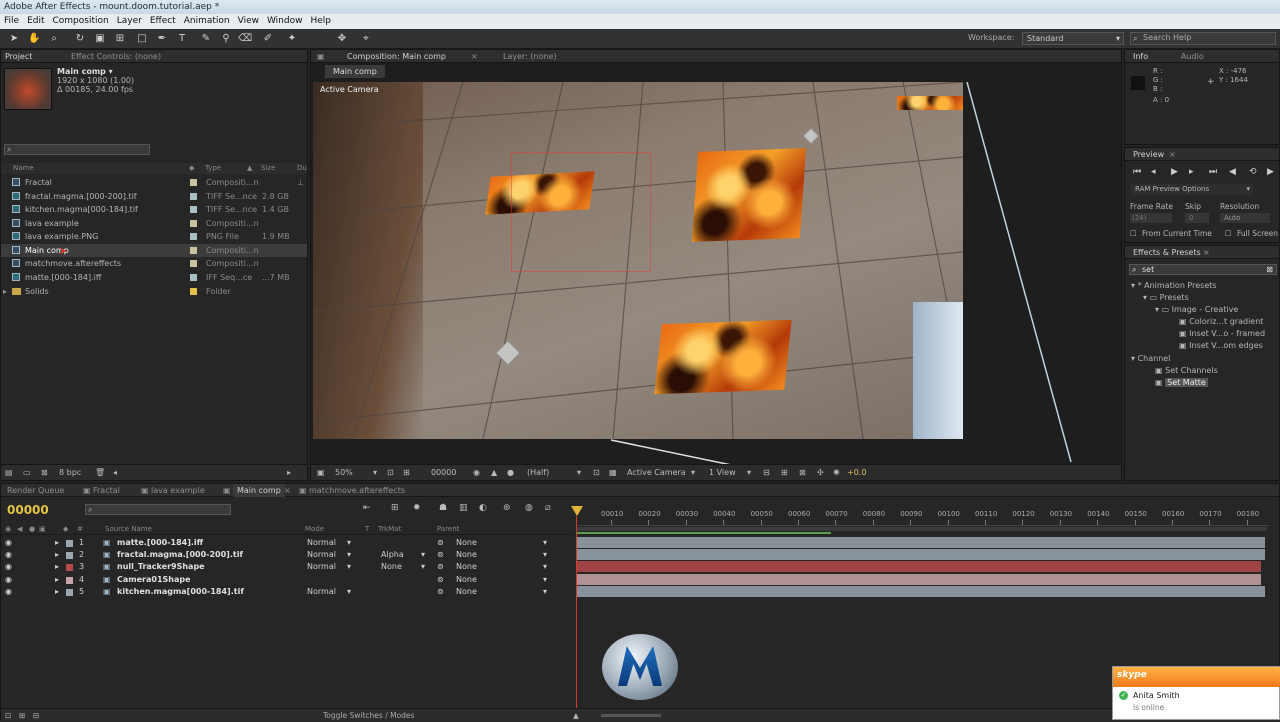 This screenshot has width=1280, height=722. Describe the element at coordinates (494, 473) in the screenshot. I see `show-snapshot-icon: ▲` at that location.